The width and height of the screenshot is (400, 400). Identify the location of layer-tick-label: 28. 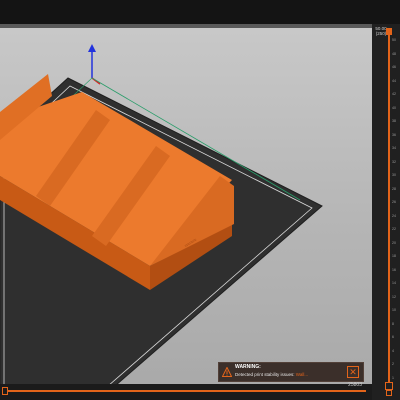
(394, 188).